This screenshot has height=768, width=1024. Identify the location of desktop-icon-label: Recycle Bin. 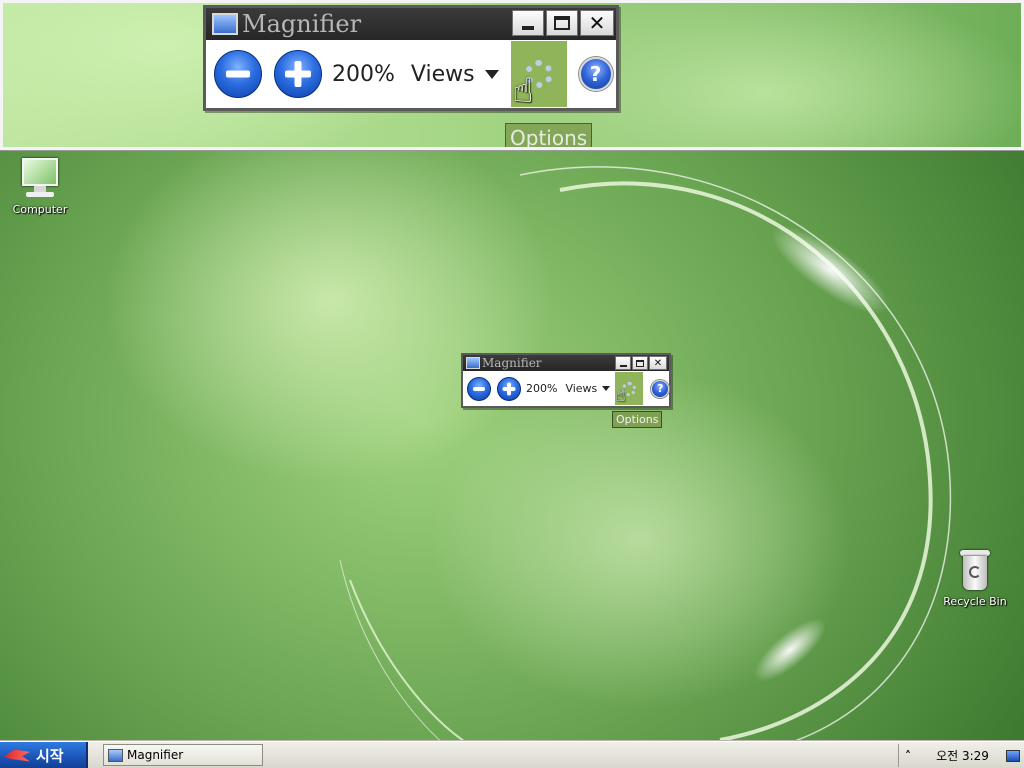
(975, 601).